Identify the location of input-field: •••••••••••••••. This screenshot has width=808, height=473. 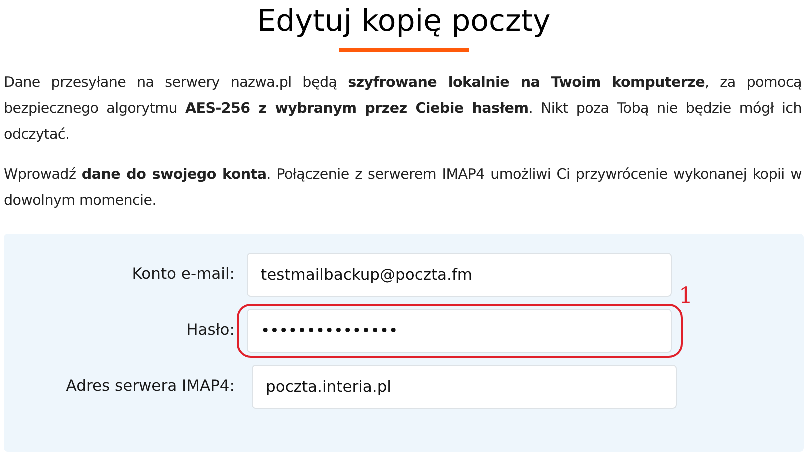
(459, 331).